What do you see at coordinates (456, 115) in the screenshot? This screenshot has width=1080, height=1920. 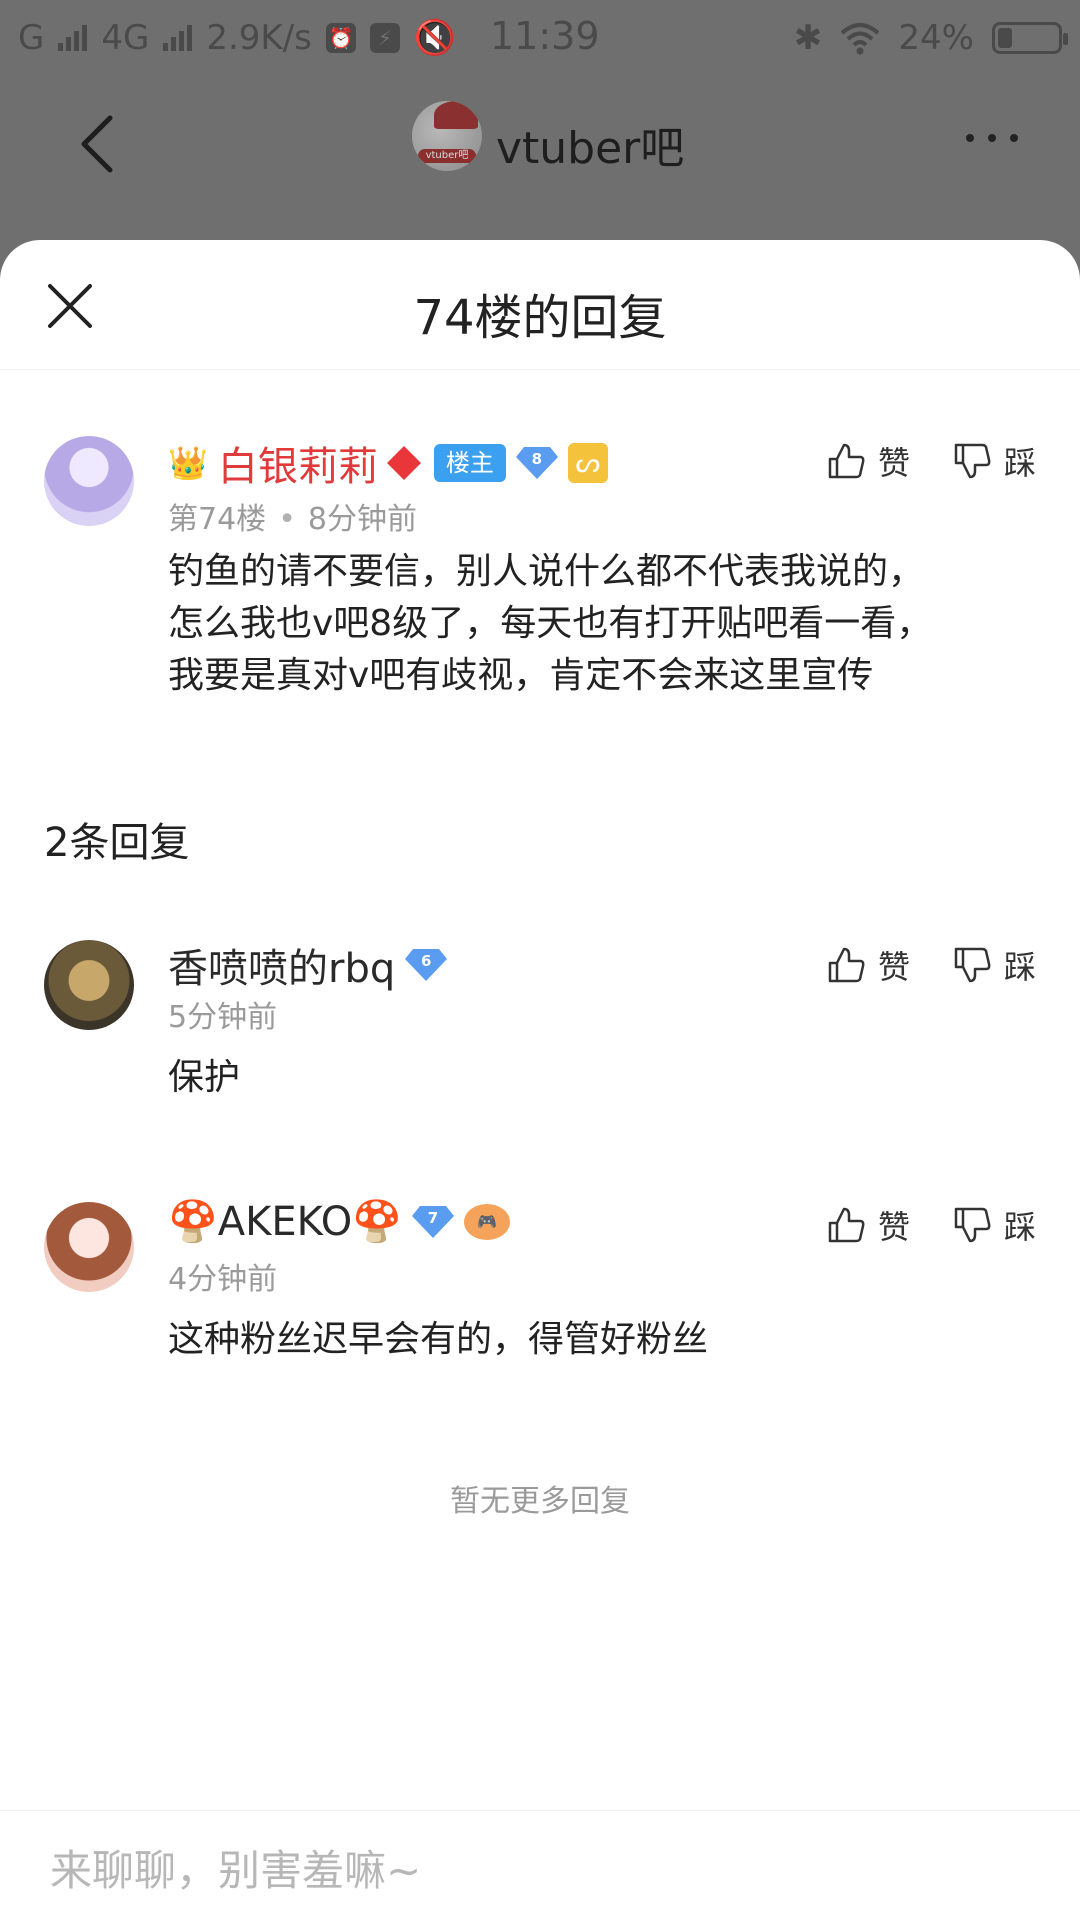 I see `santa-hat-icon` at bounding box center [456, 115].